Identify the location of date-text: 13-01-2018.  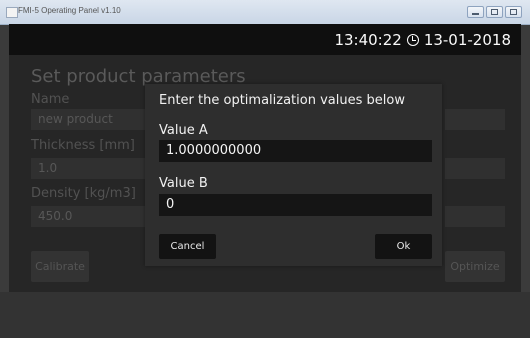
(467, 40).